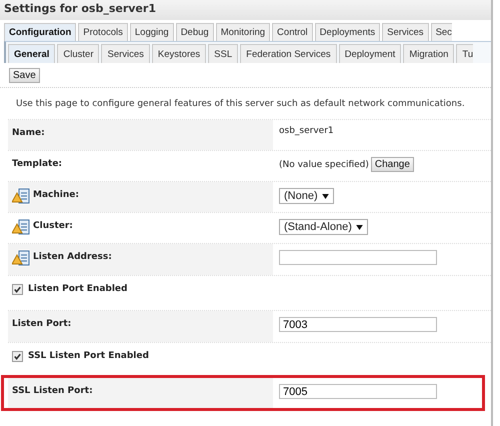 This screenshot has width=500, height=426. I want to click on tab: Configuration, so click(40, 32).